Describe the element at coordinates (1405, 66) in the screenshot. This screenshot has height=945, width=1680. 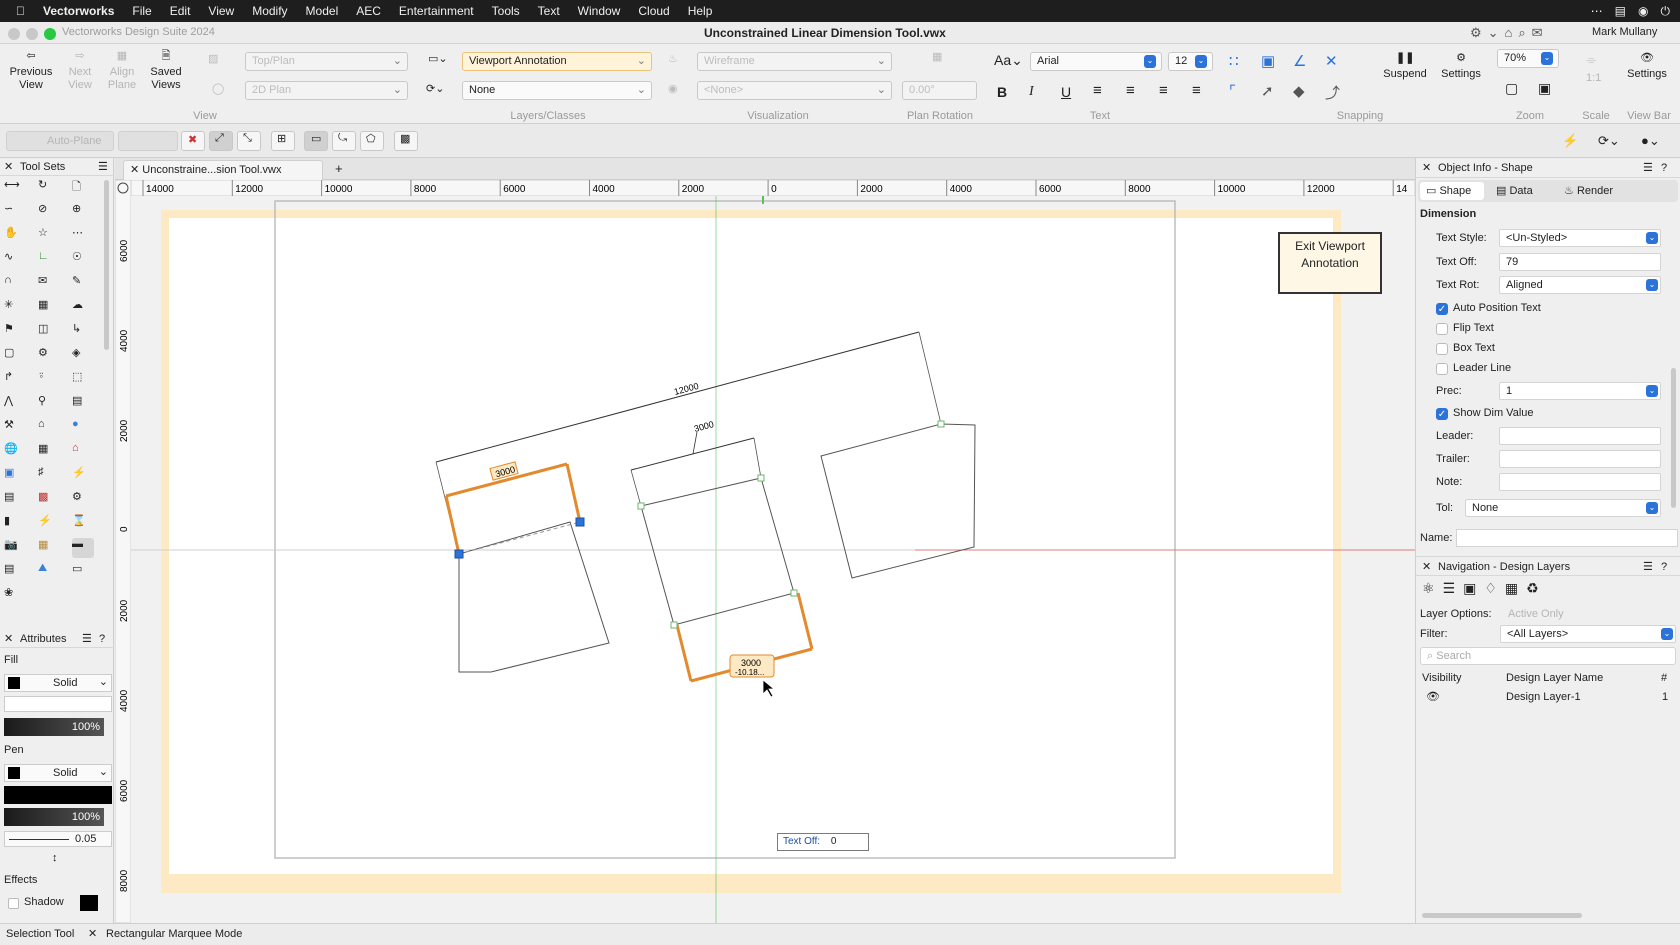
I see `suspend-button: ❚❚ Suspend` at that location.